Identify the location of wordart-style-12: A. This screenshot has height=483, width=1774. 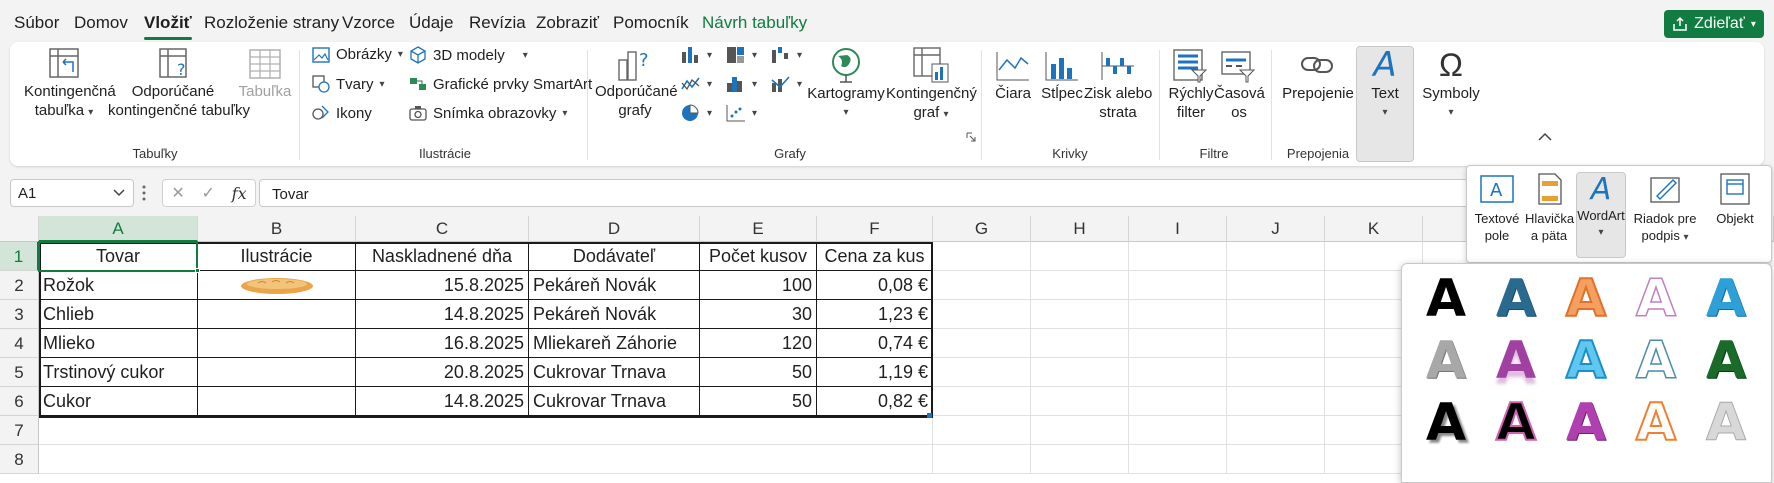
(1516, 423).